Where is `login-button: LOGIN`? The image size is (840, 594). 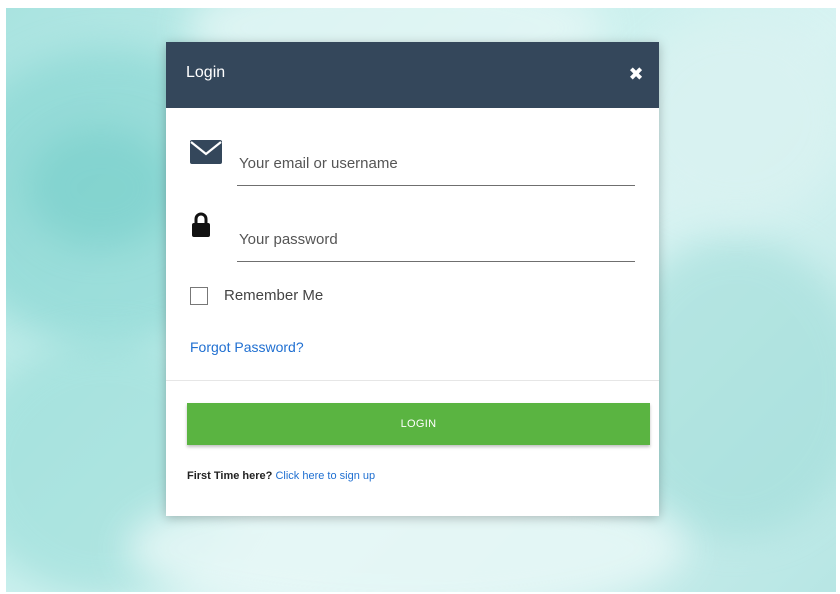 login-button: LOGIN is located at coordinates (418, 424).